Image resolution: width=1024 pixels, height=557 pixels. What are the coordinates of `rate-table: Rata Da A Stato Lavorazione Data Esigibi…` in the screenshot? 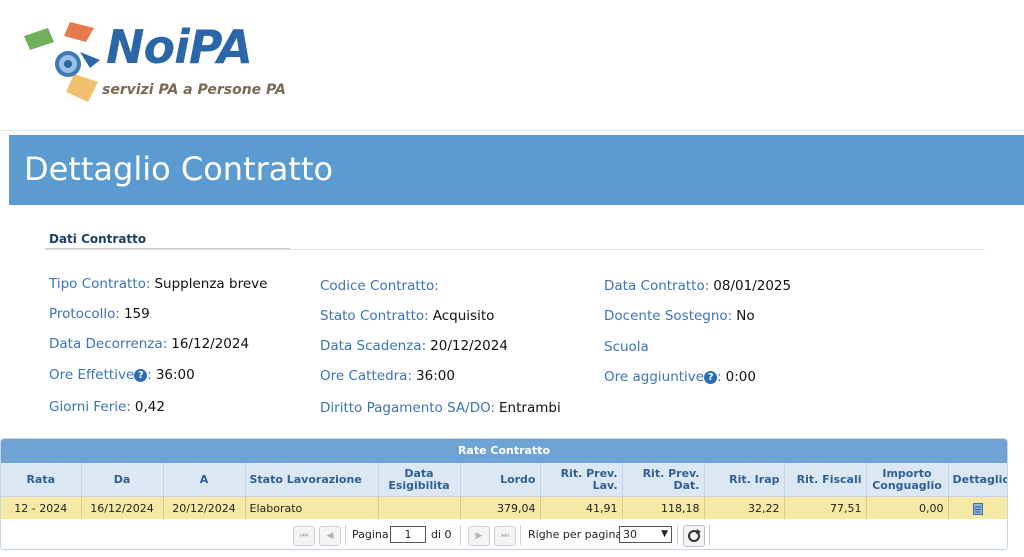 It's located at (504, 491).